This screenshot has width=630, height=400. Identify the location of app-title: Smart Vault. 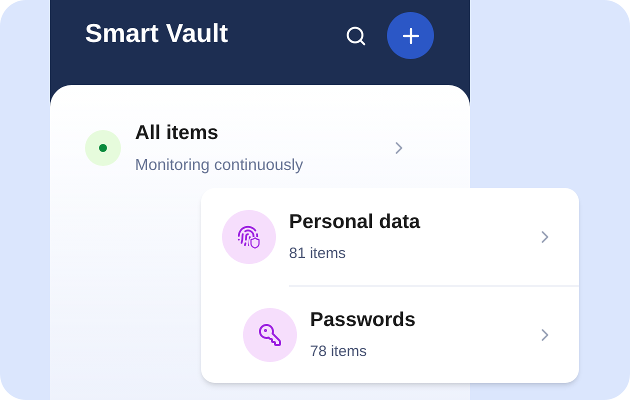
(156, 33).